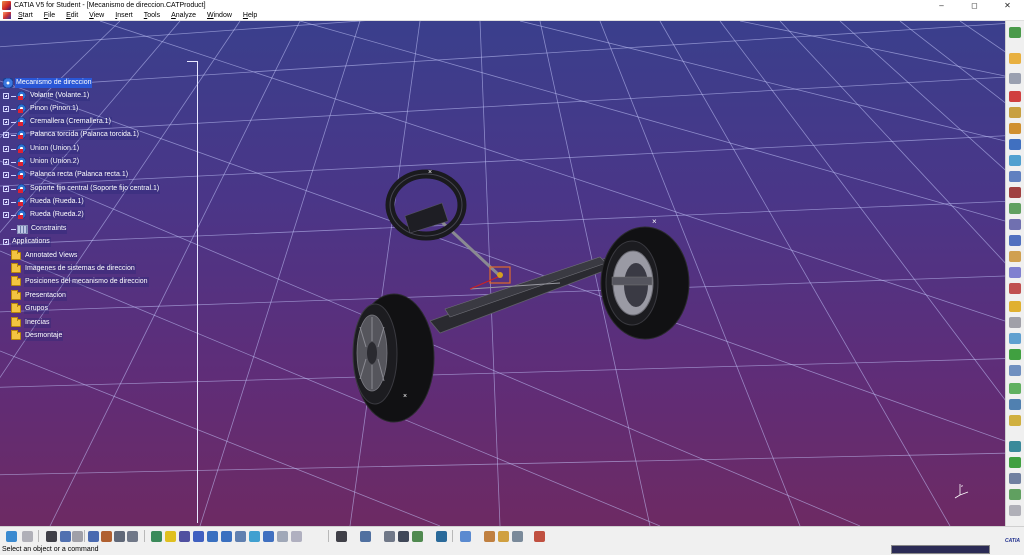 The width and height of the screenshot is (1024, 555). Describe the element at coordinates (30, 309) in the screenshot. I see `tree-folder-grupos: Grupos` at that location.